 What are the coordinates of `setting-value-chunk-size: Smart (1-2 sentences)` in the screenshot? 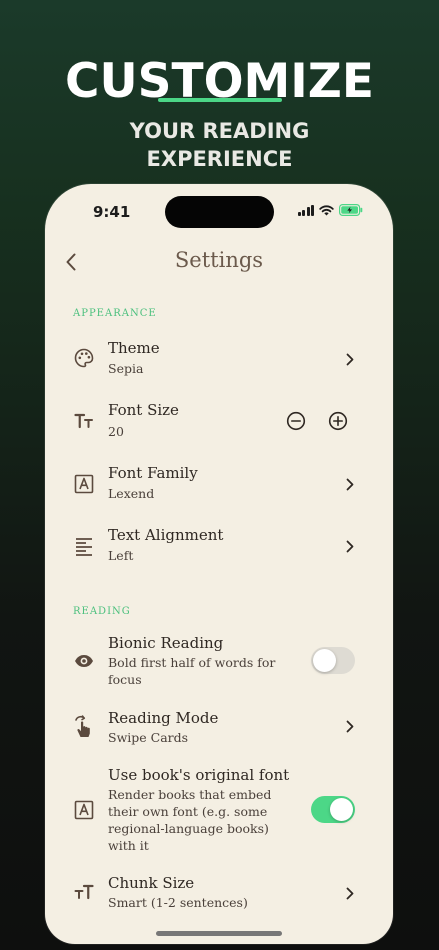 It's located at (178, 902).